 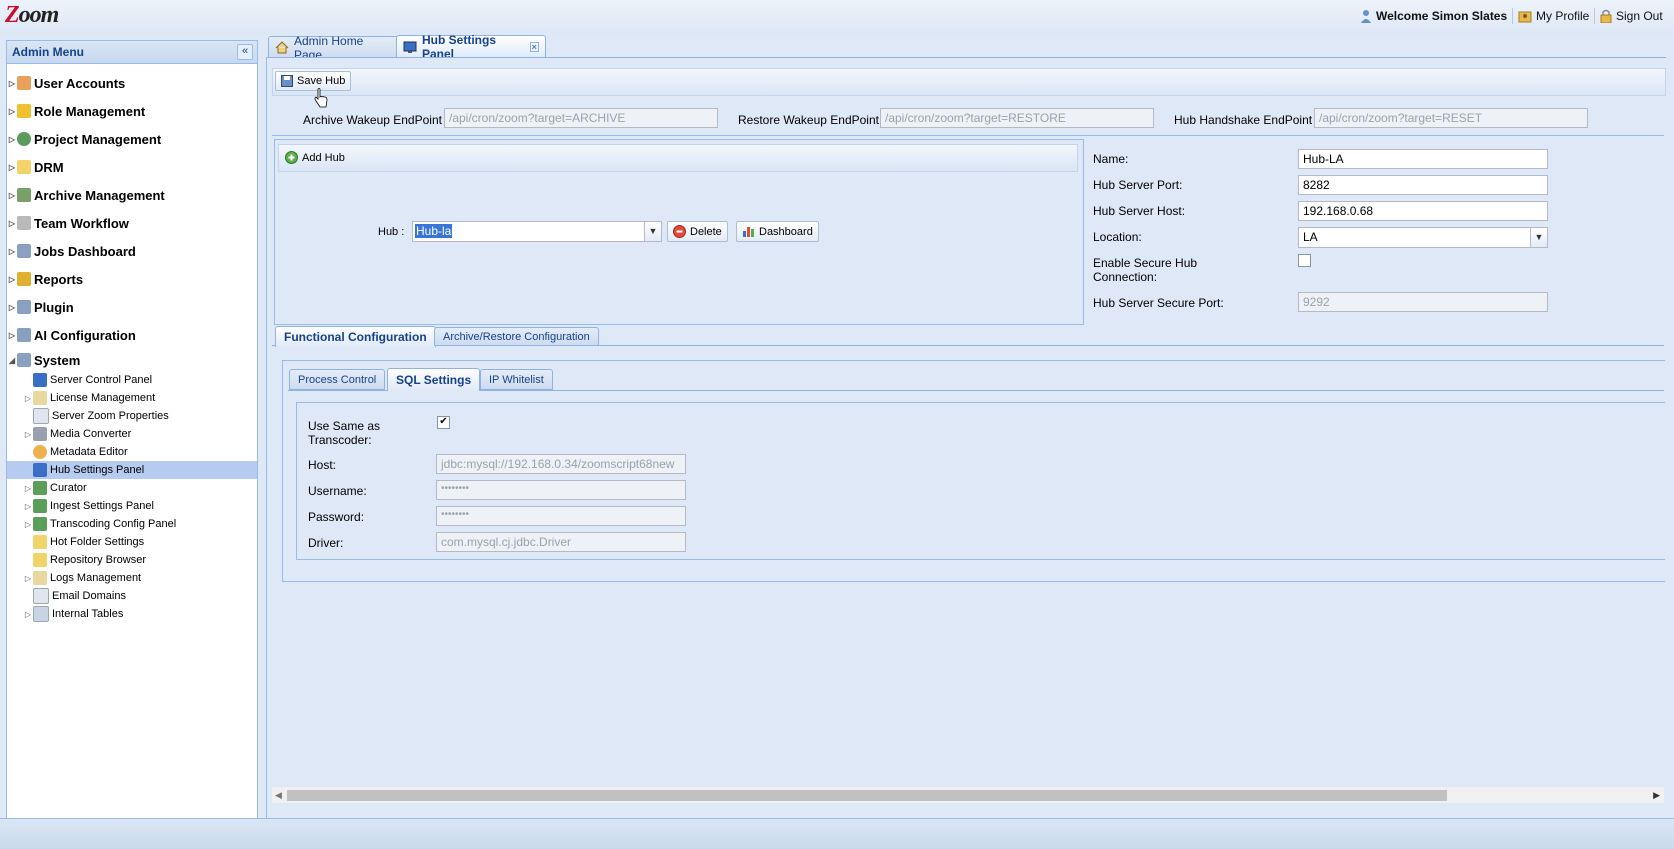 I want to click on tab-archive-restore-configuration: Archive/Restore Configuration, so click(x=516, y=336).